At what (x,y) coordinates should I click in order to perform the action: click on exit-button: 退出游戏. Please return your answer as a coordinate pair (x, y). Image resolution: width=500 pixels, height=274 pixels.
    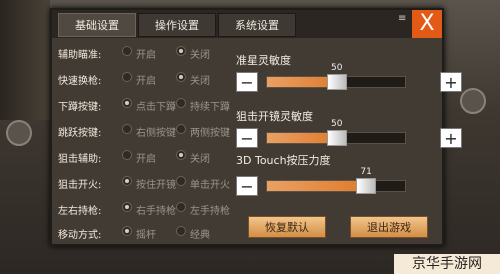
    Looking at the image, I should click on (389, 227).